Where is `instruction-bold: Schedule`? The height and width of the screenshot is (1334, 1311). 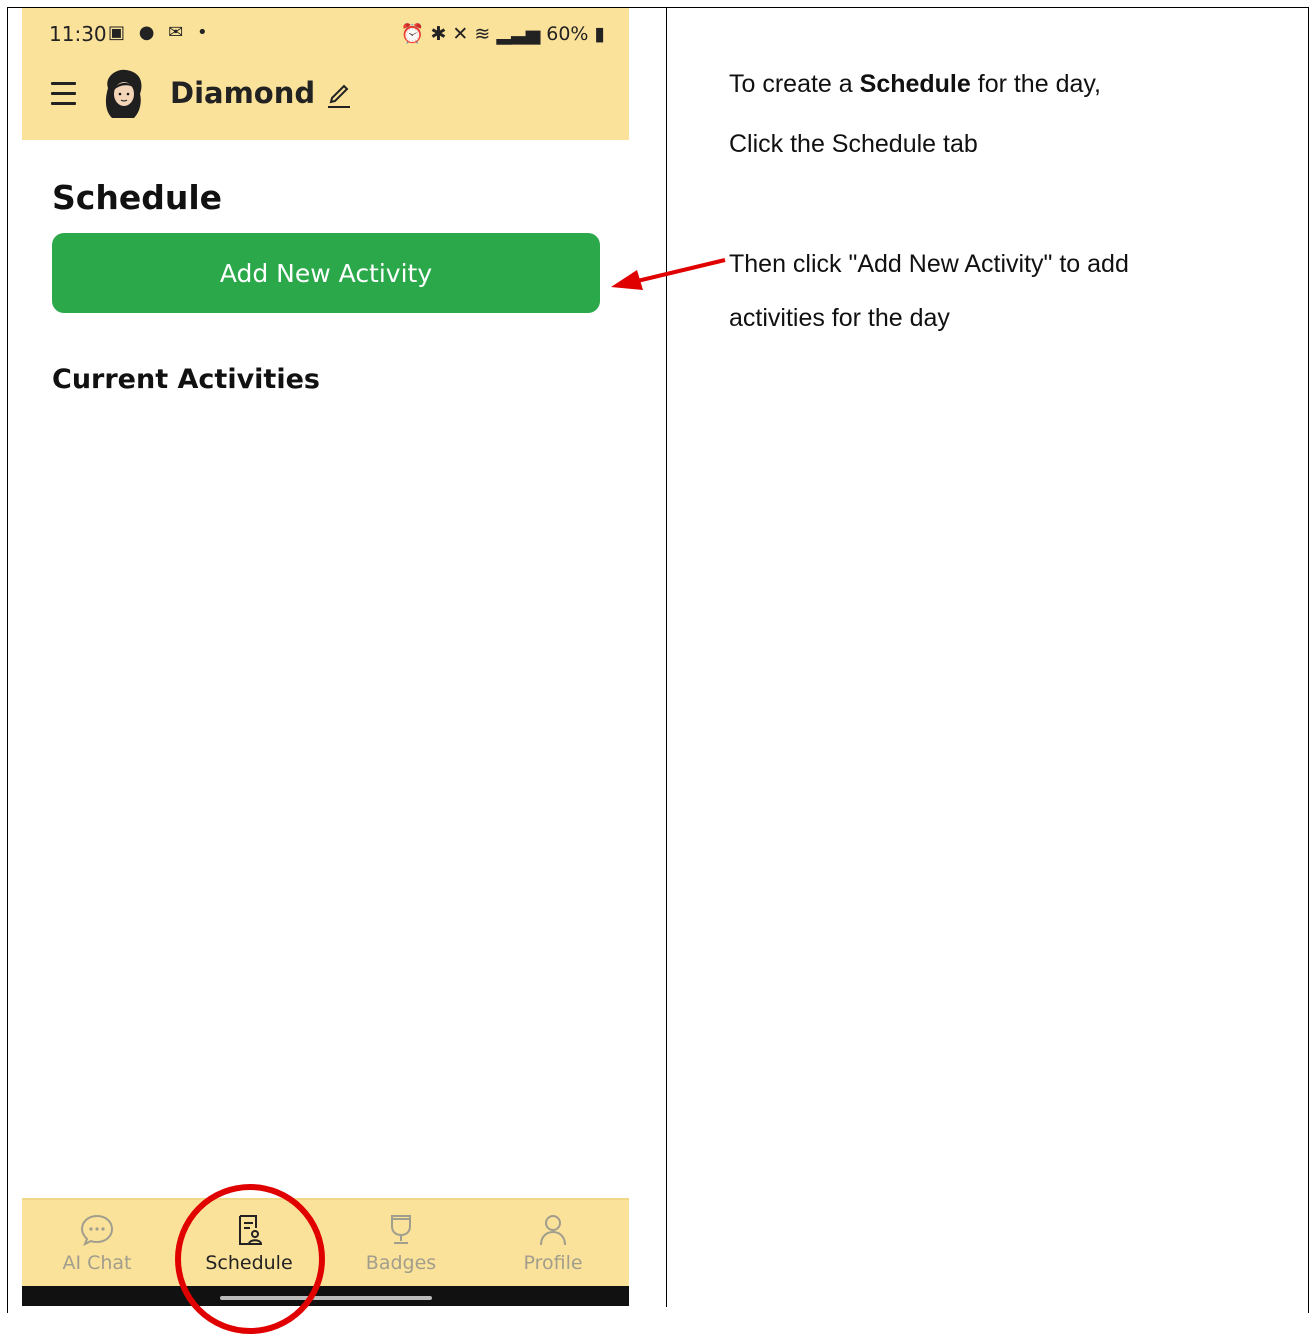
instruction-bold: Schedule is located at coordinates (915, 84).